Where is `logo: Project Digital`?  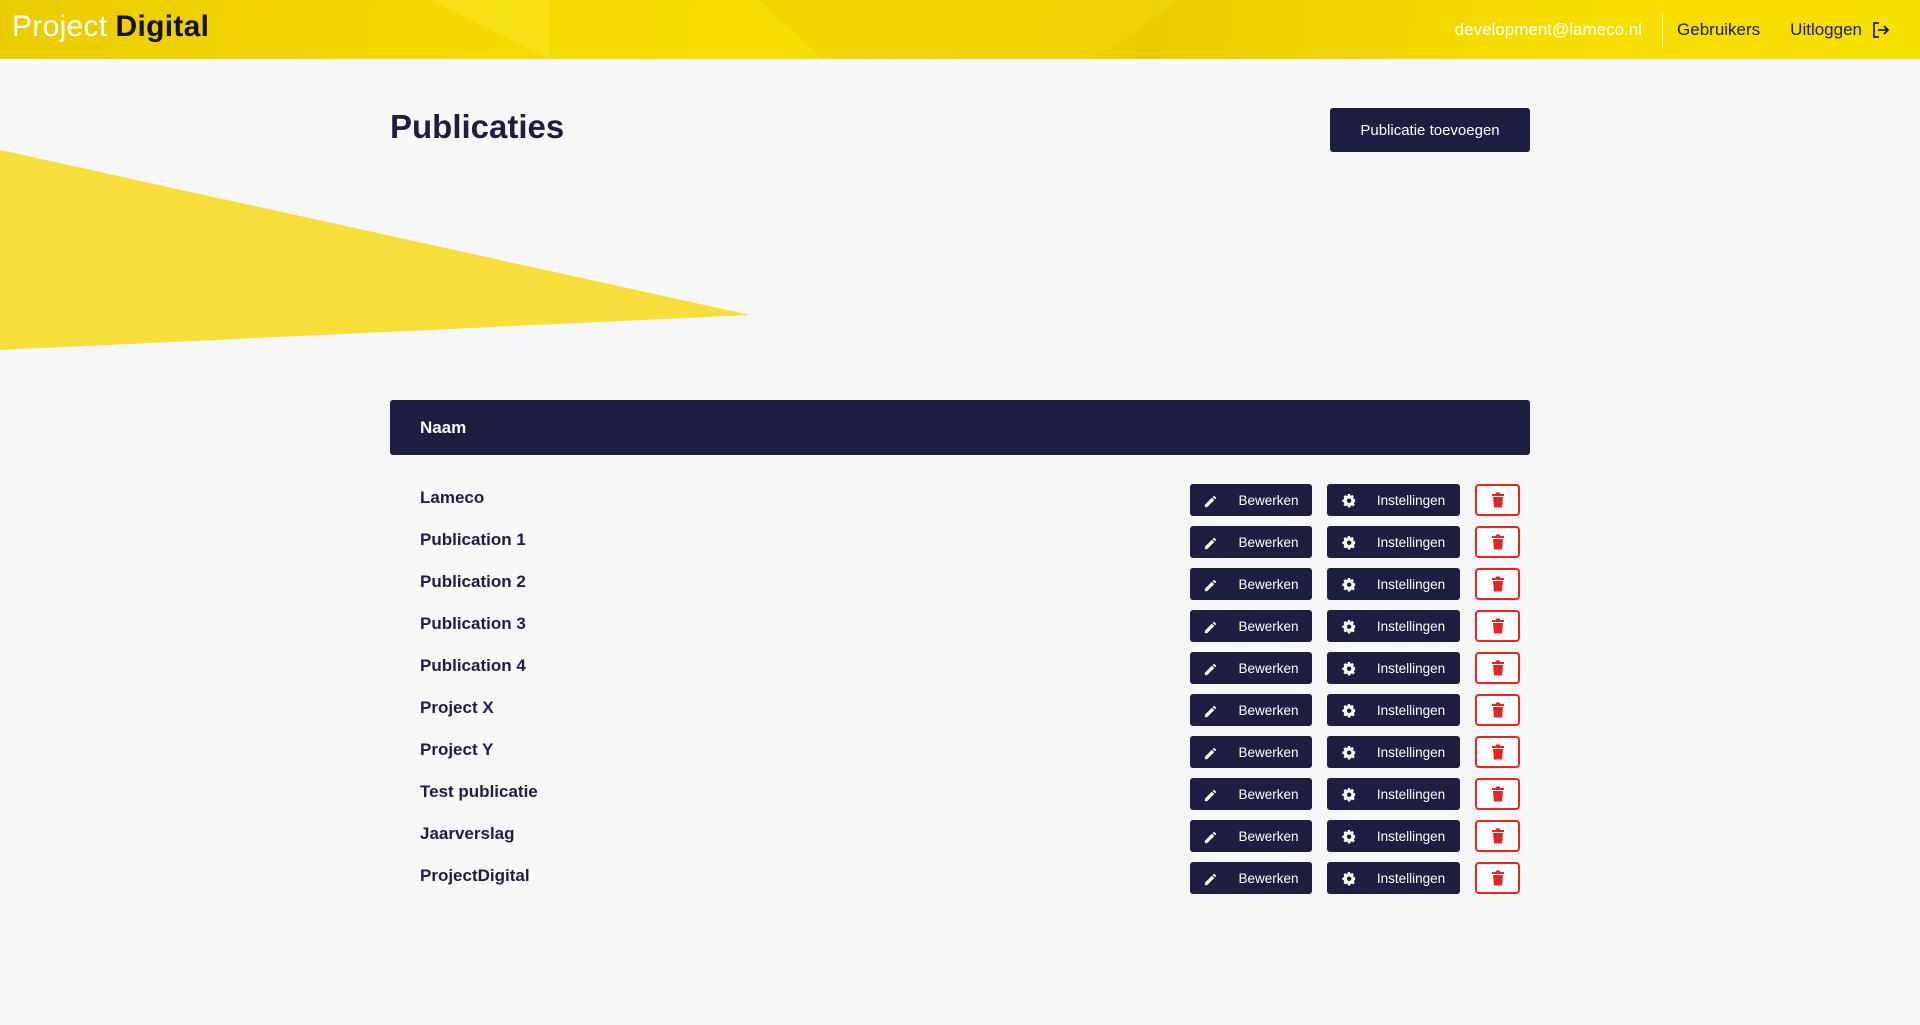
logo: Project Digital is located at coordinates (110, 27).